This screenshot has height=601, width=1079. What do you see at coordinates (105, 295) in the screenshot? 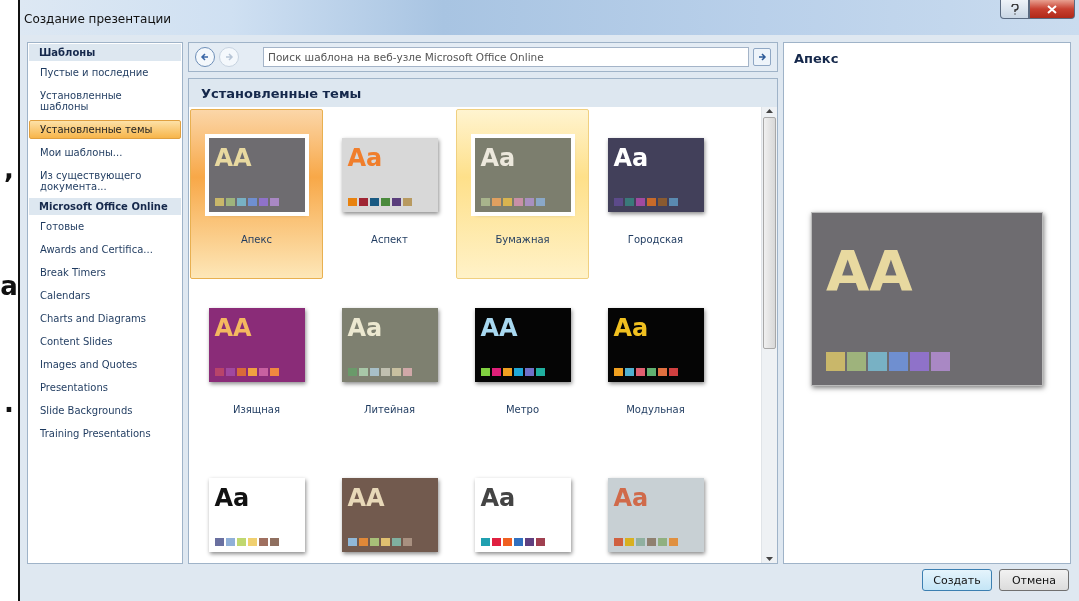
I see `sidebar-item: Calendars` at bounding box center [105, 295].